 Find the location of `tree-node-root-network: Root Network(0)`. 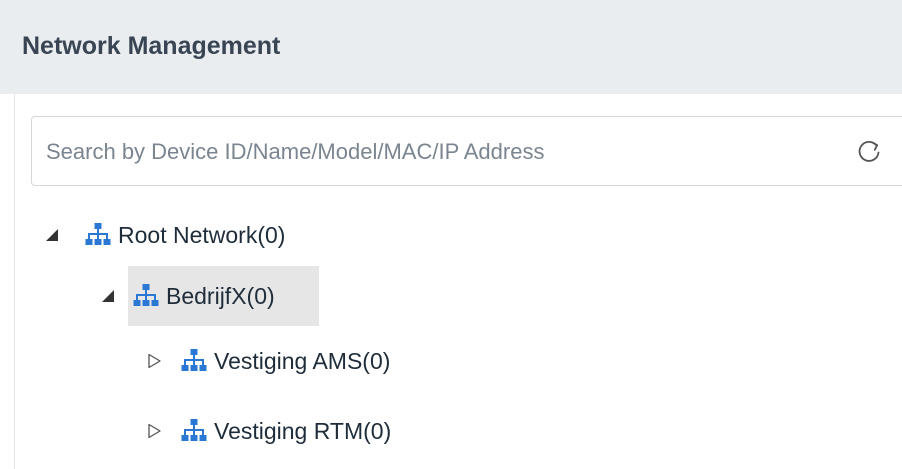

tree-node-root-network: Root Network(0) is located at coordinates (185, 235).